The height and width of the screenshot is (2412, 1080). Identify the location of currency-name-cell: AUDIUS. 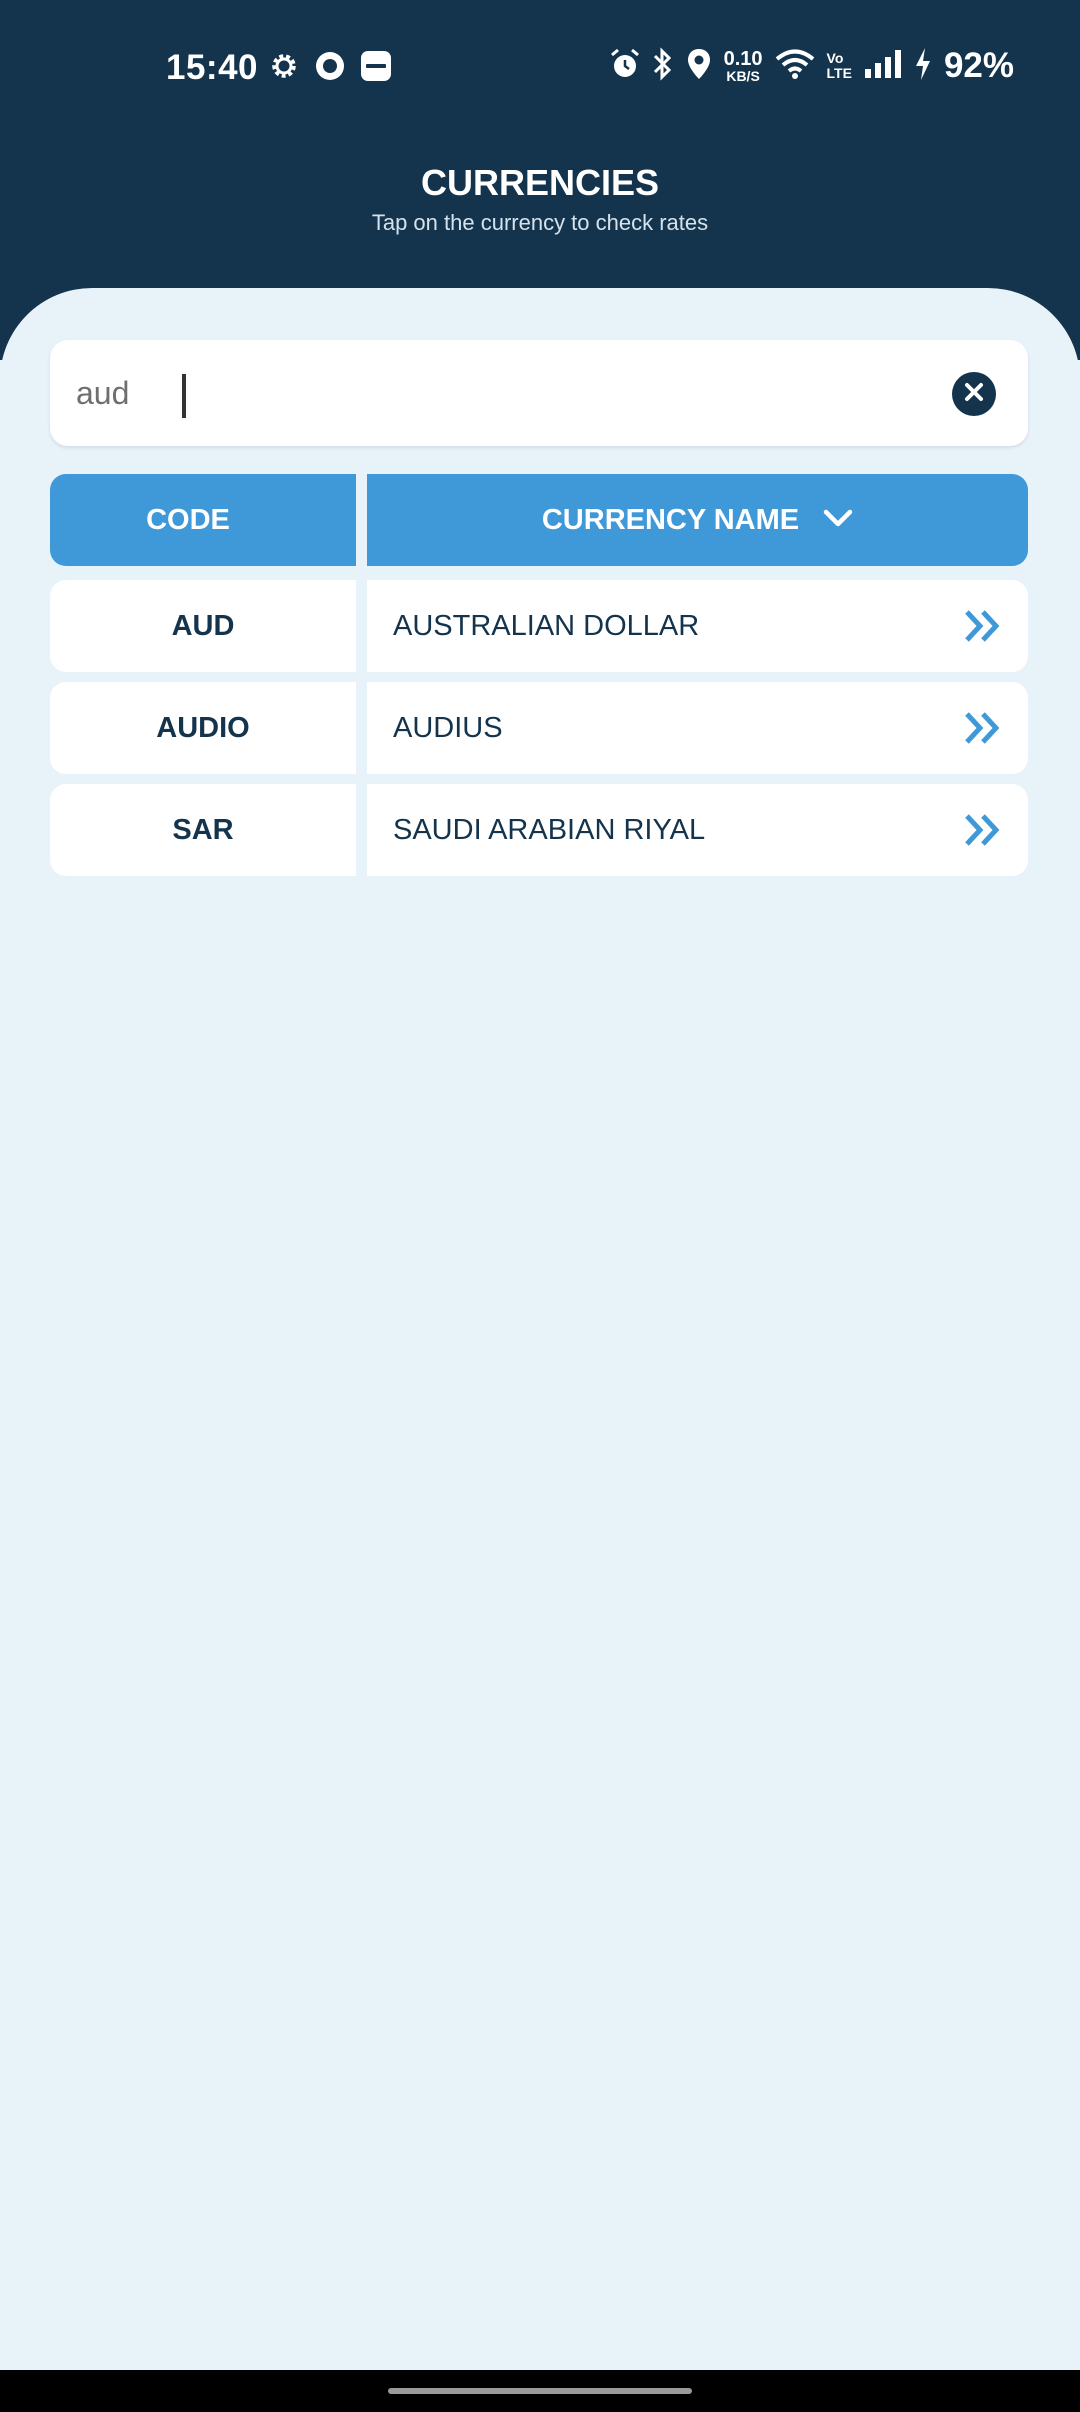
(697, 728).